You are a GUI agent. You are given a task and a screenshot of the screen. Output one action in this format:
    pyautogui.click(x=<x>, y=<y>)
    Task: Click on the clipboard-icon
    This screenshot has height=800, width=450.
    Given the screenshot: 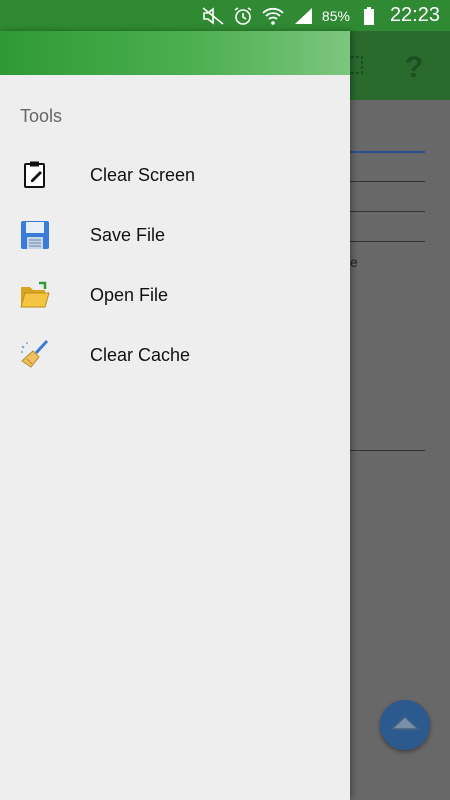 What is the action you would take?
    pyautogui.click(x=35, y=175)
    